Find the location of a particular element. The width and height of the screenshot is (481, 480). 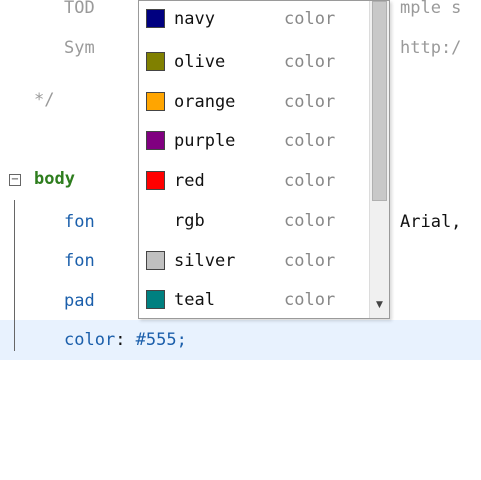

popup-scrollbar: ▼ is located at coordinates (379, 159).